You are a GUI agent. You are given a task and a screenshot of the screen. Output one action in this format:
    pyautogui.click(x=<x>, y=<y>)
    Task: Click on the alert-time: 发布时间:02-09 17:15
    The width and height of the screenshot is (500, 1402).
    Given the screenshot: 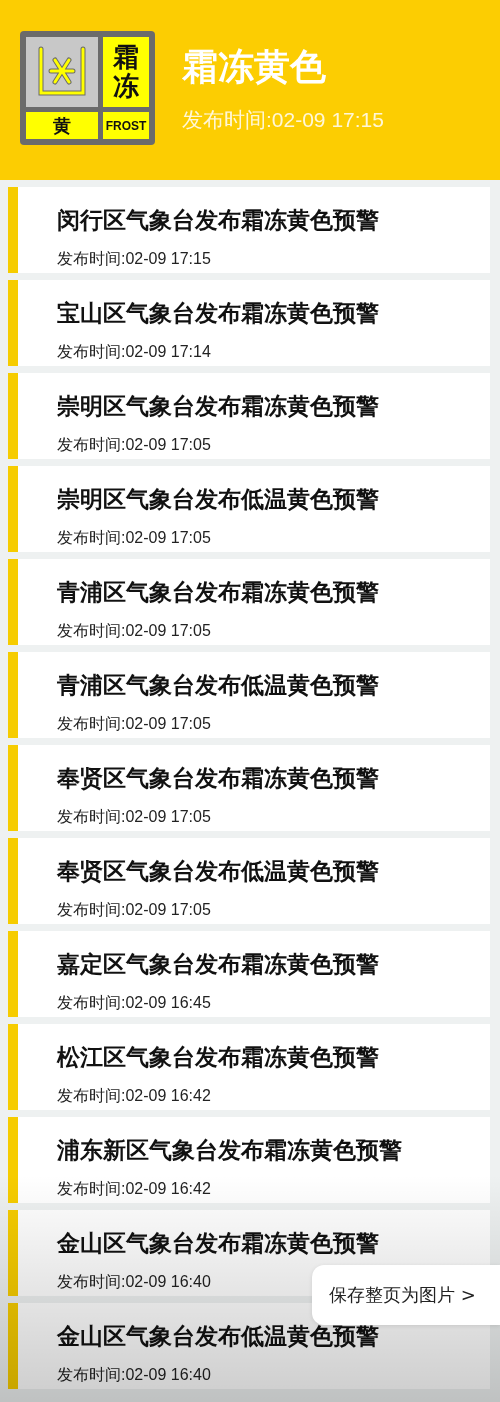 What is the action you would take?
    pyautogui.click(x=134, y=259)
    